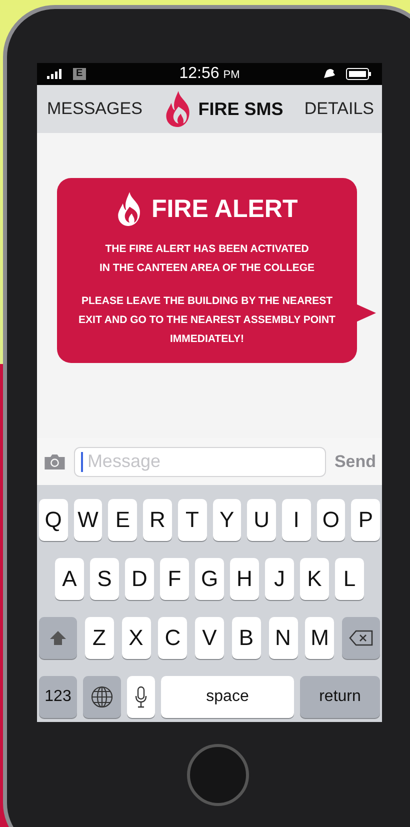  Describe the element at coordinates (246, 638) in the screenshot. I see `letter-key: B` at that location.